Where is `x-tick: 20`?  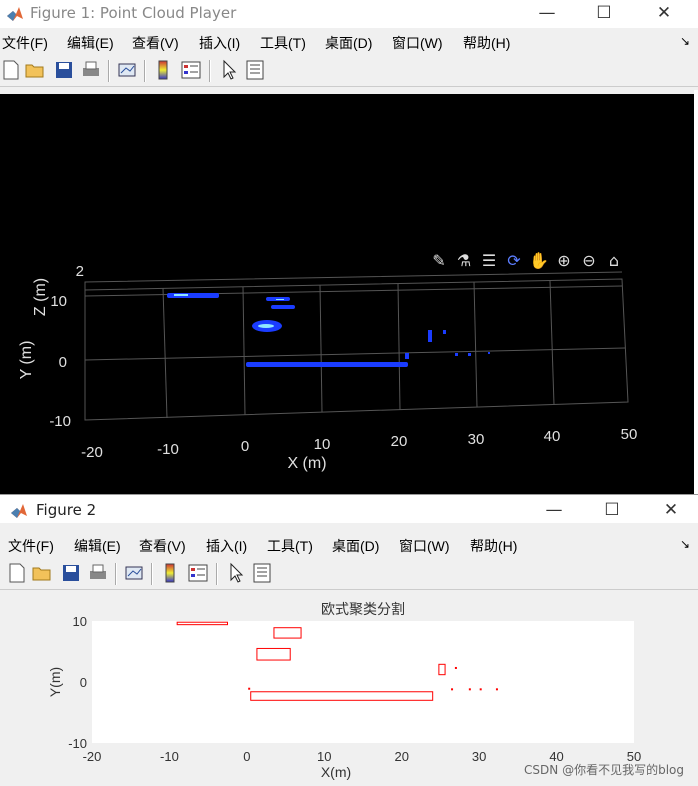 x-tick: 20 is located at coordinates (399, 441).